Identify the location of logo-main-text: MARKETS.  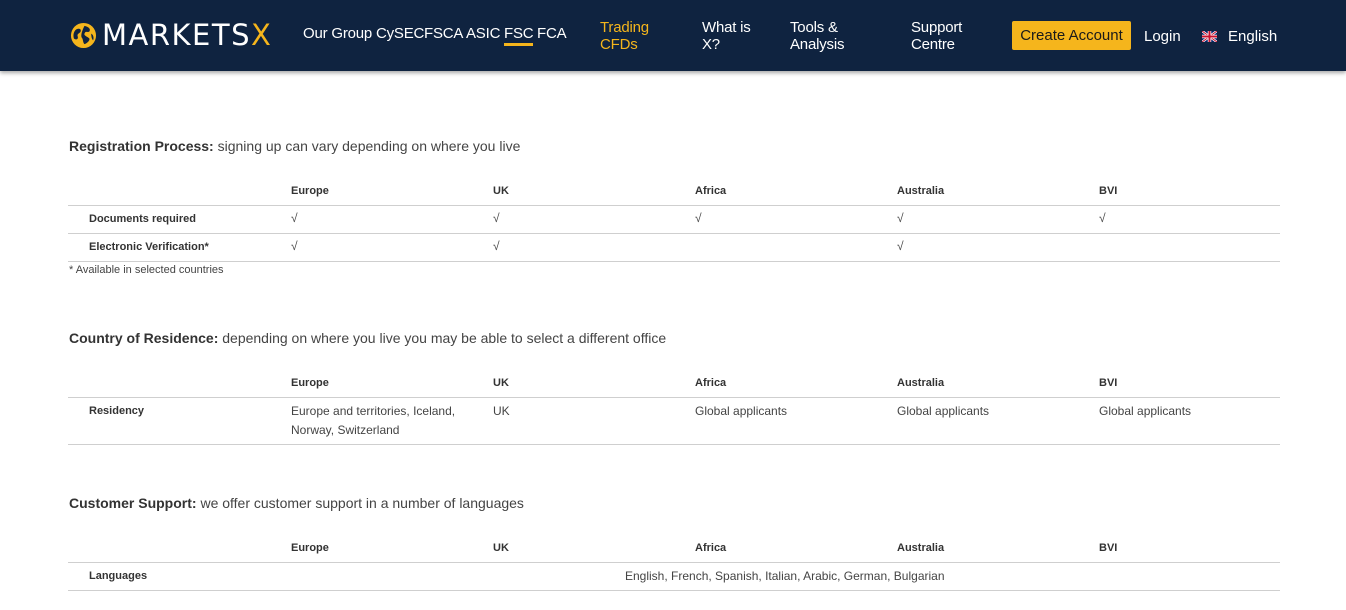
(176, 35).